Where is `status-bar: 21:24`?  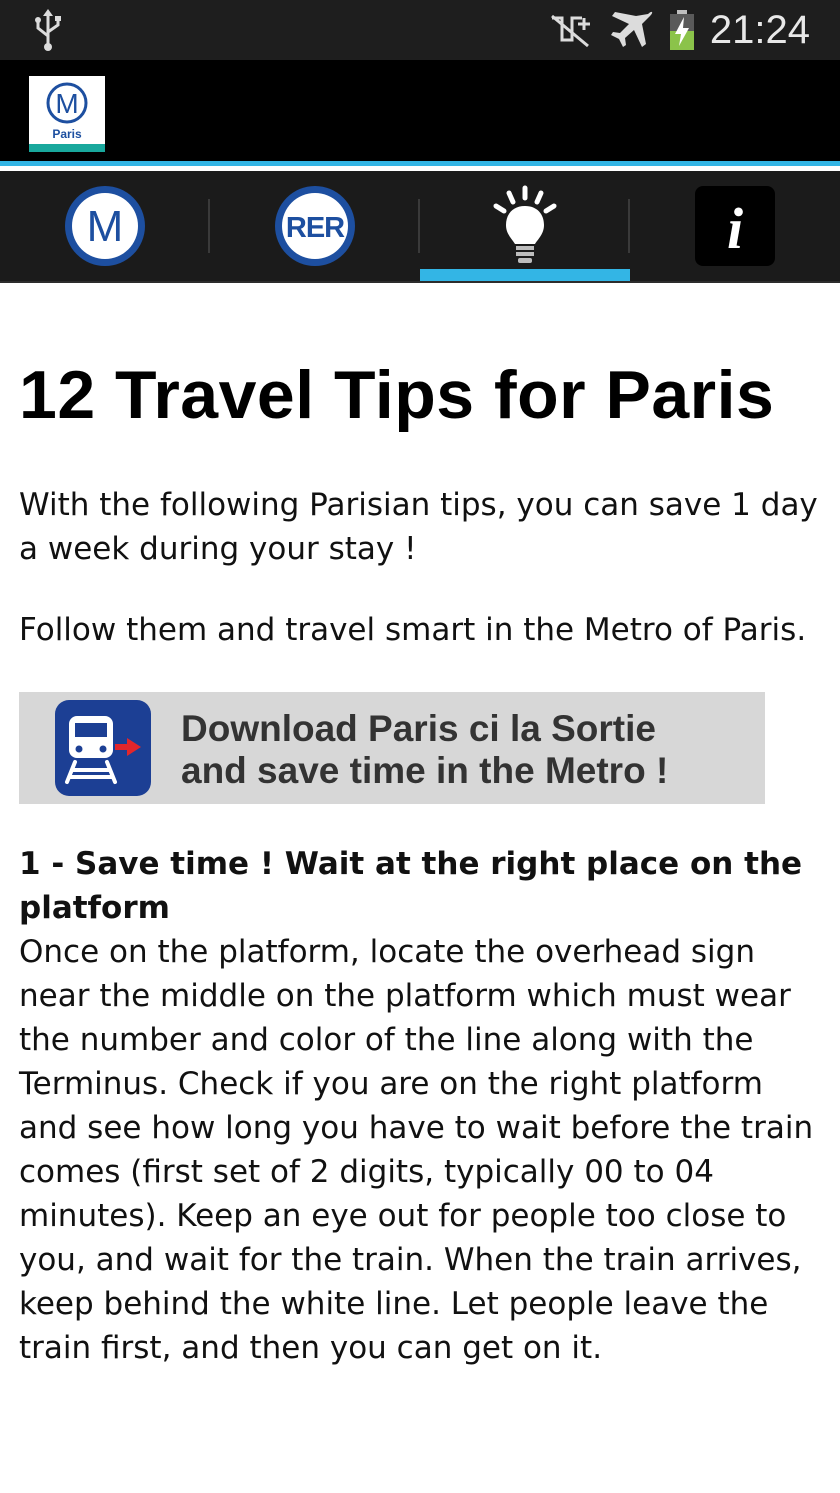 status-bar: 21:24 is located at coordinates (420, 30).